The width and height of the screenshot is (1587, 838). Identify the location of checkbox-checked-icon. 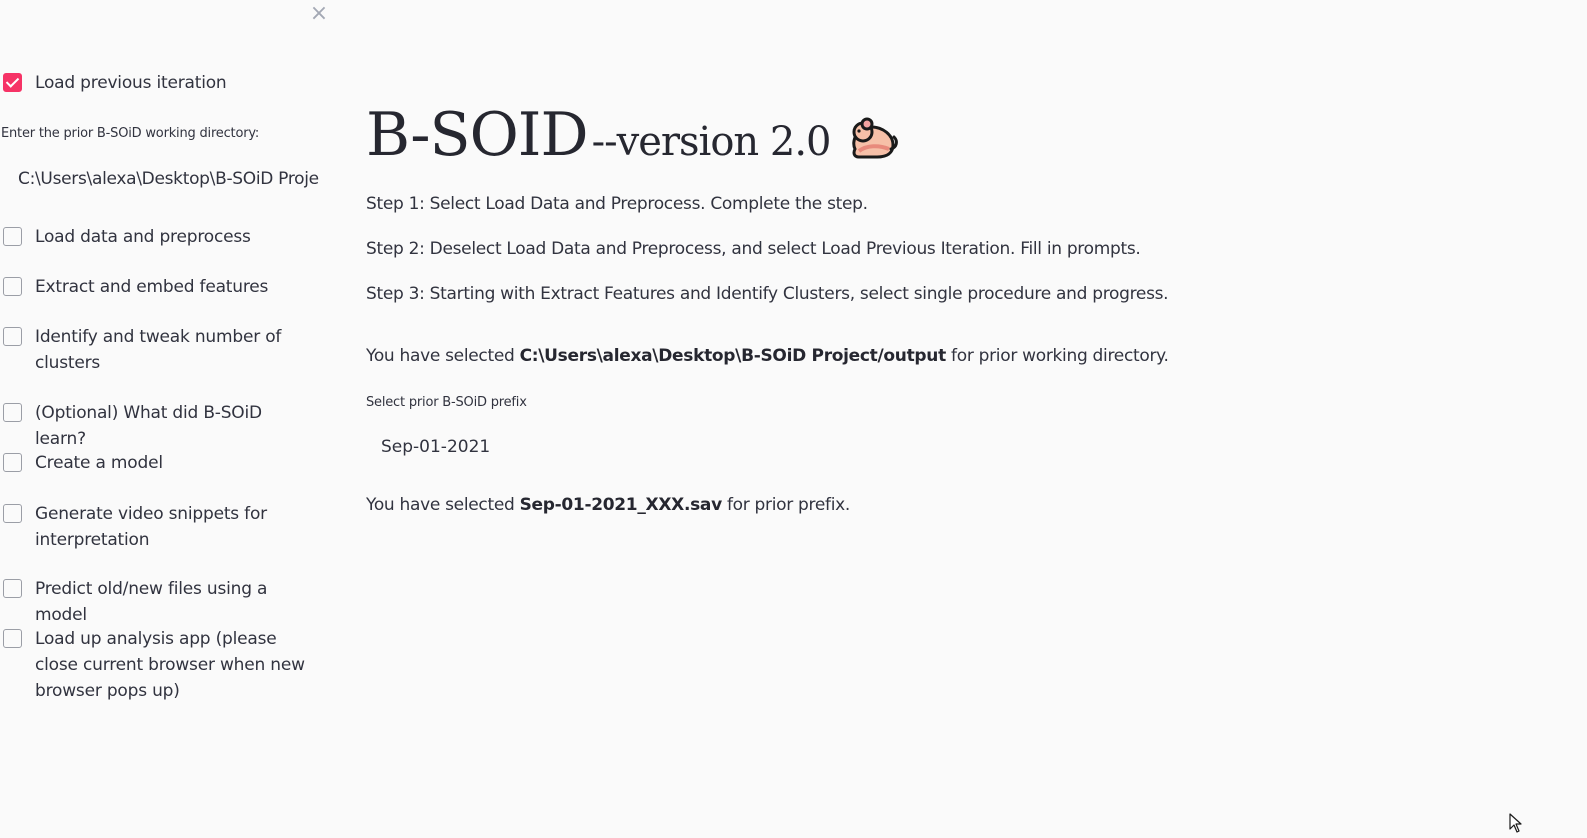
(12, 82).